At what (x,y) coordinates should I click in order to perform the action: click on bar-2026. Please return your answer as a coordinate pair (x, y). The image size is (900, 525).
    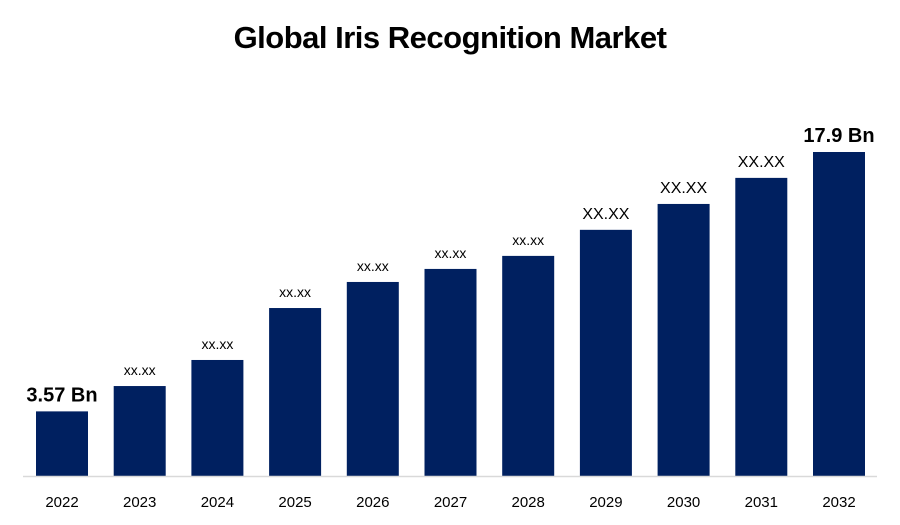
    Looking at the image, I should click on (372, 378).